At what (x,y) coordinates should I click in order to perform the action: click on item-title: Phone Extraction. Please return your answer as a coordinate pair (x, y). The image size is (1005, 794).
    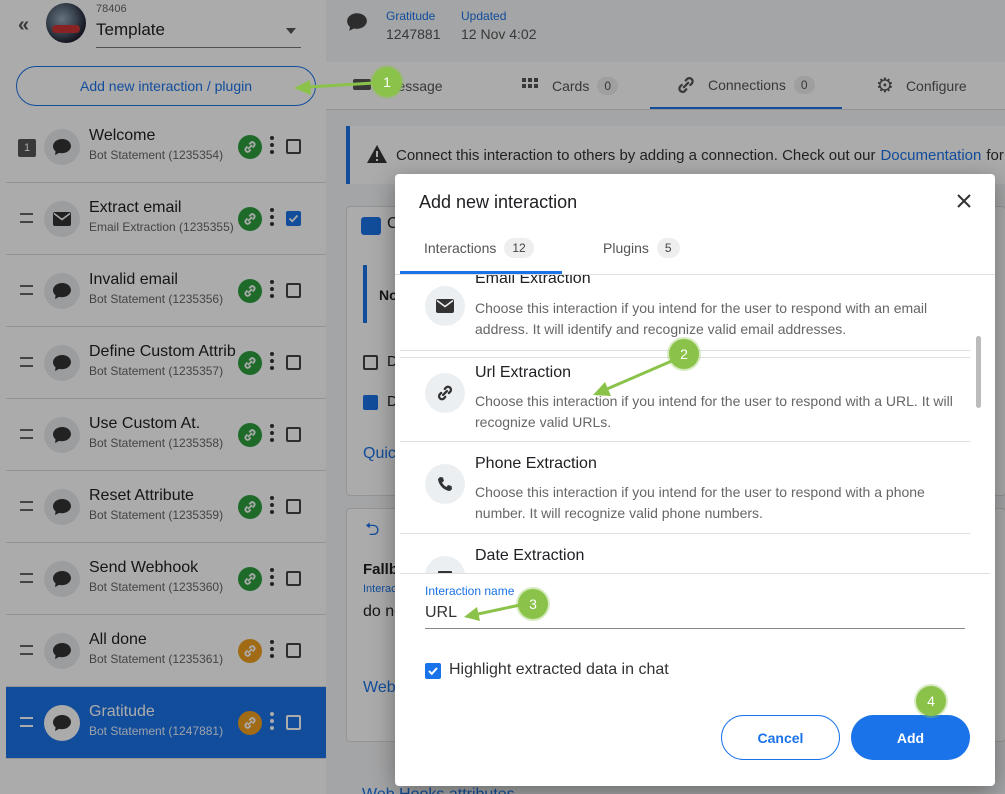
    Looking at the image, I should click on (536, 463).